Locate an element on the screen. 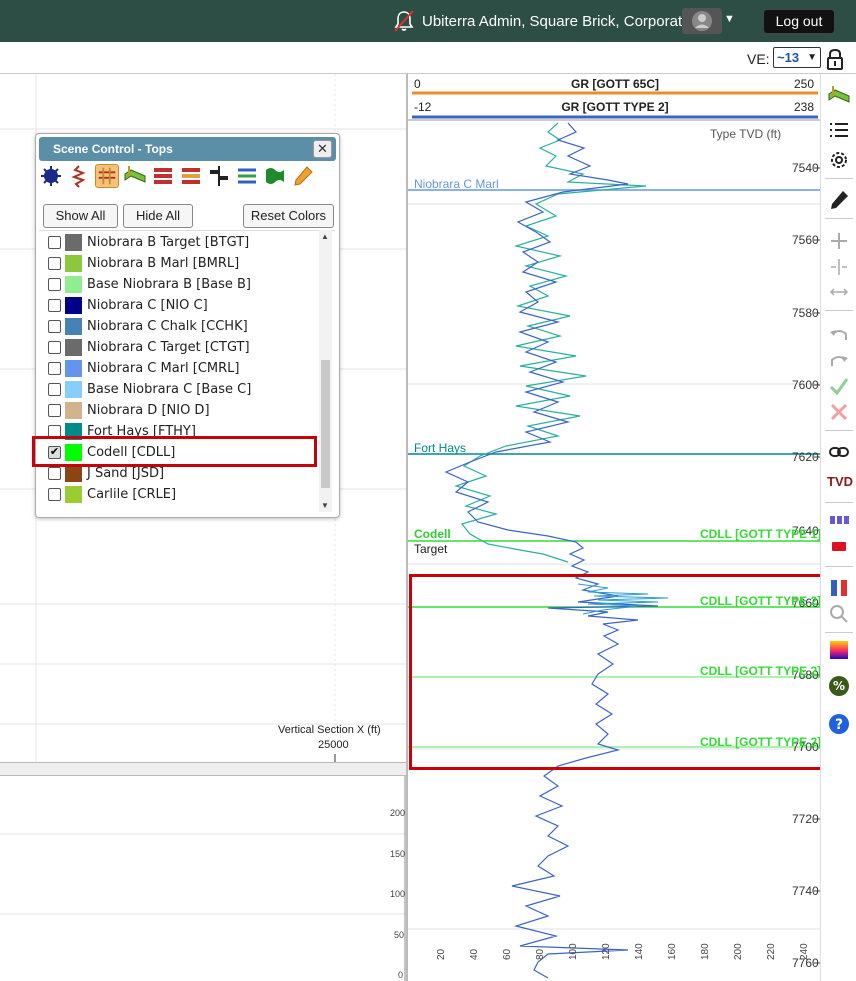  split-icon is located at coordinates (839, 267).